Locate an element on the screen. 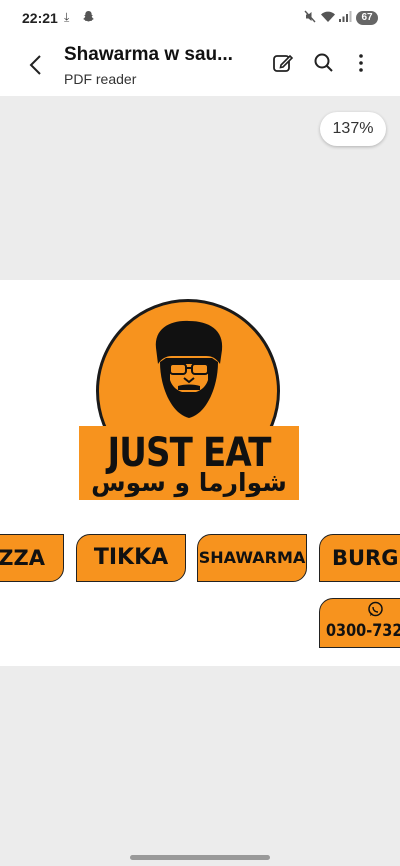 This screenshot has width=400, height=866. back-button is located at coordinates (37, 65).